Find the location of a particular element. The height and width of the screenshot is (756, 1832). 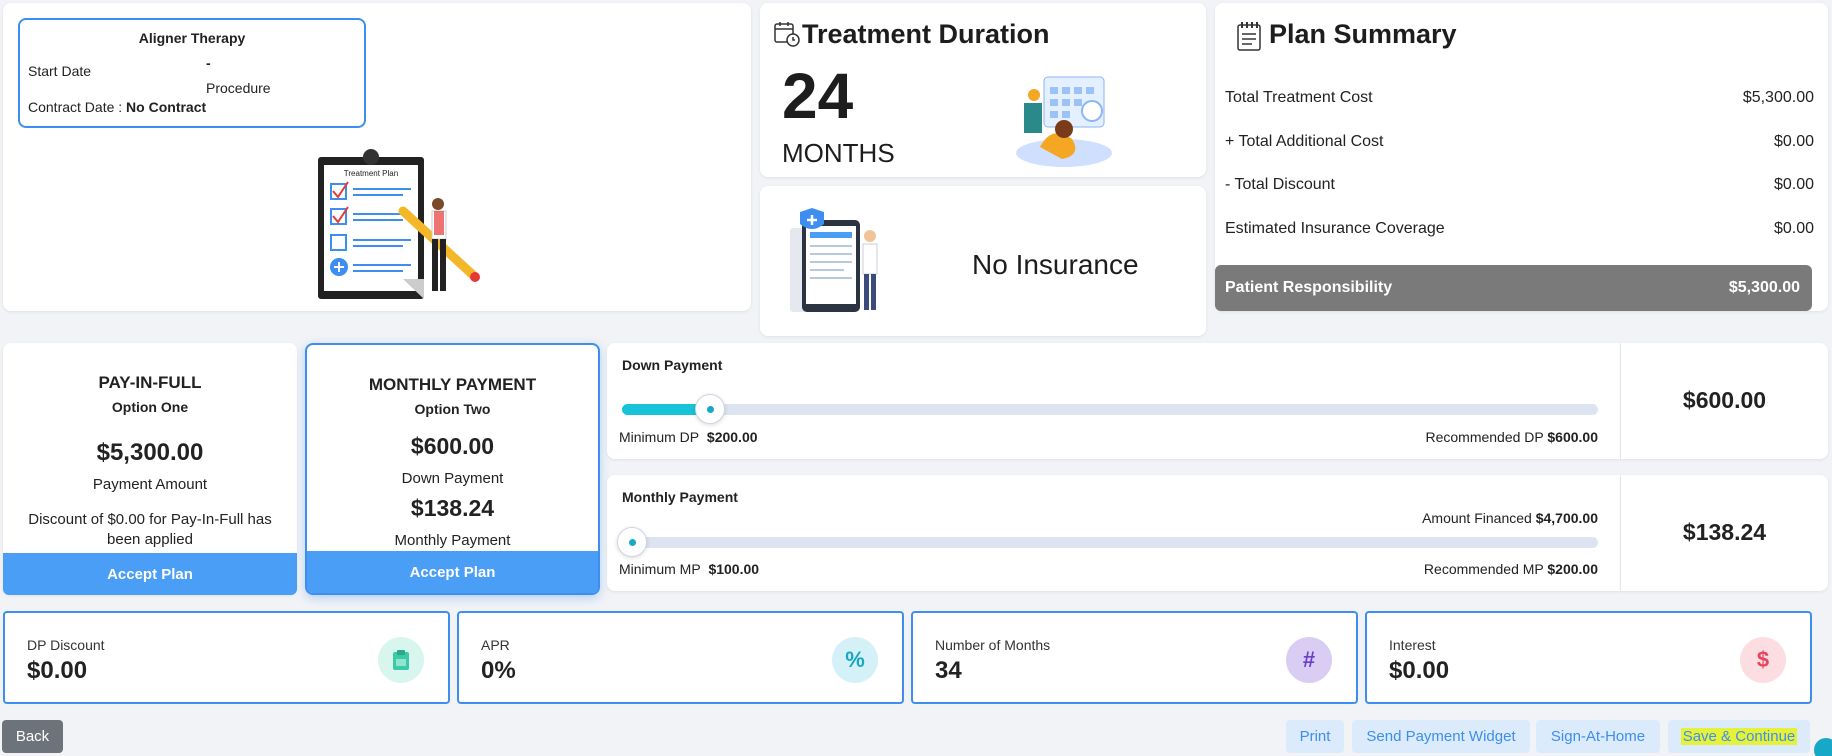

monthly-payment-current: $138.24 is located at coordinates (1724, 532).